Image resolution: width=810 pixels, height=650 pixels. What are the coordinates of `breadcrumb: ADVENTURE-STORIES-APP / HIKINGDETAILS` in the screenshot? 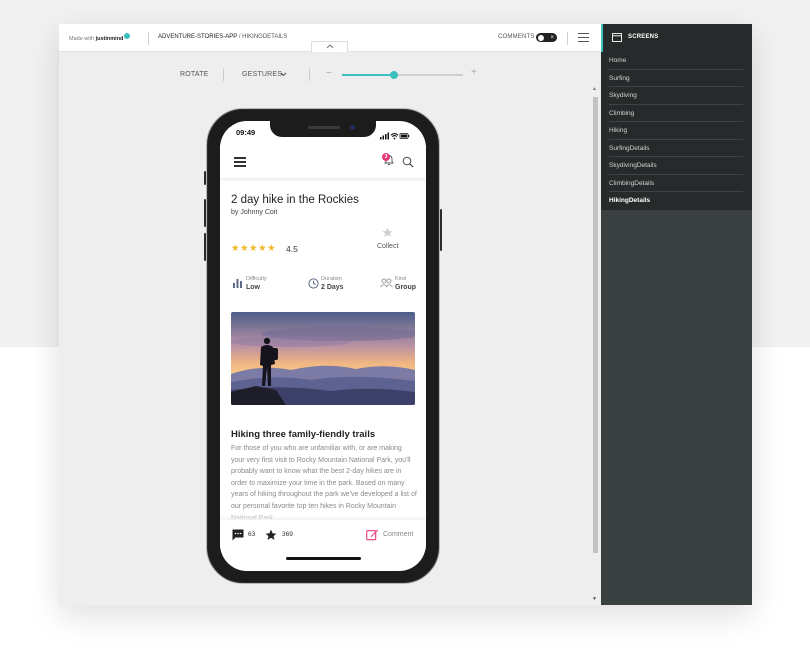 It's located at (222, 37).